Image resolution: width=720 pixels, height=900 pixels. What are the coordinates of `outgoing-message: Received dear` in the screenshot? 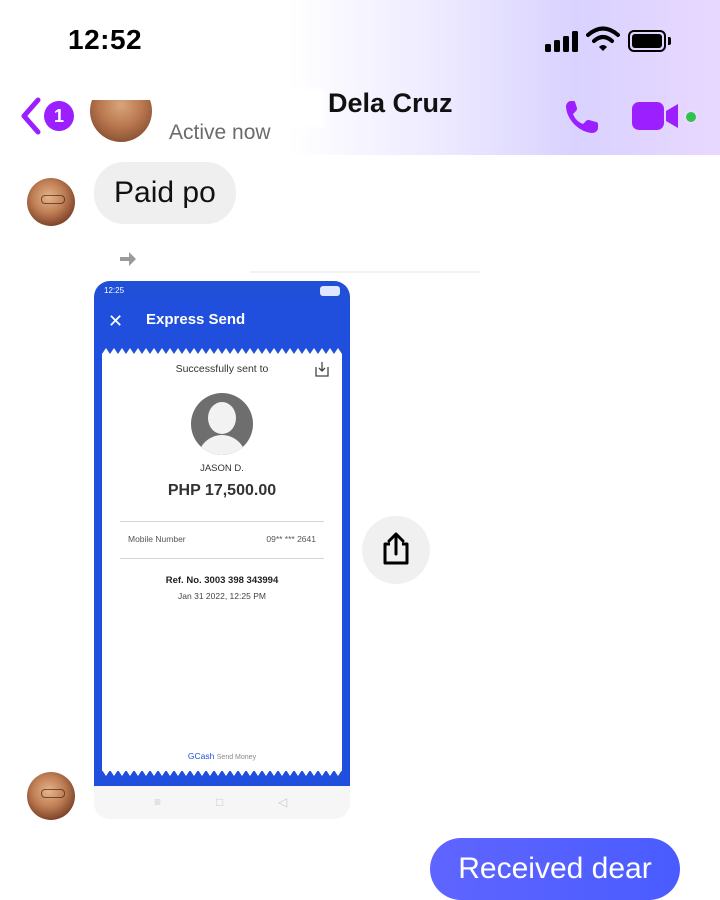 It's located at (555, 869).